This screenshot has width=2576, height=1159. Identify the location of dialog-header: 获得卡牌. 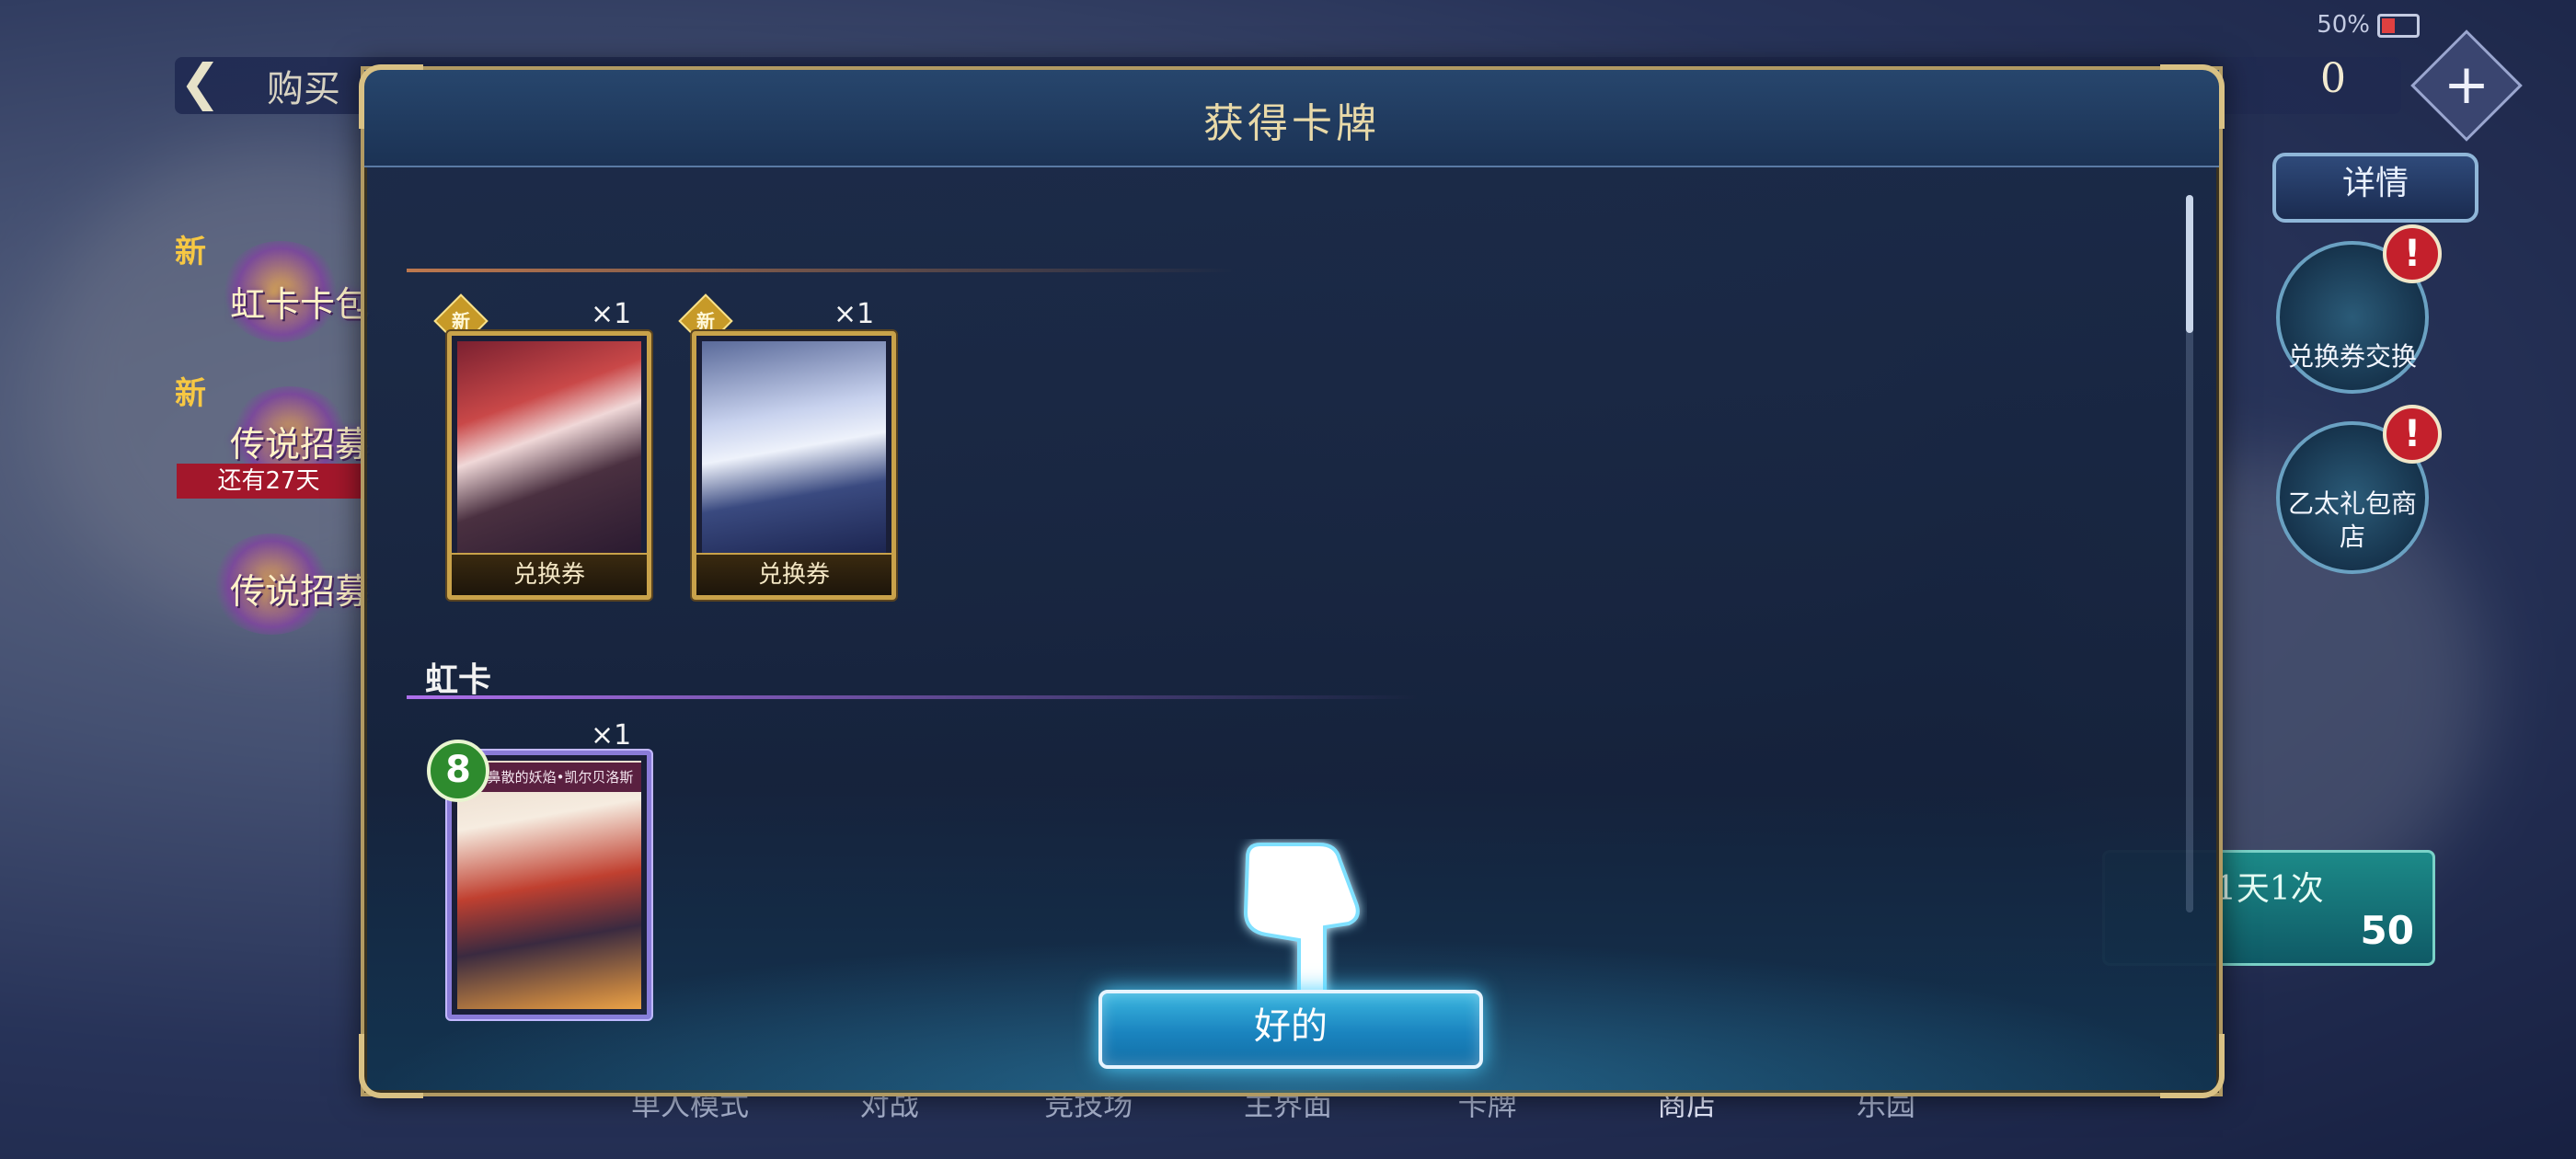
(1291, 118).